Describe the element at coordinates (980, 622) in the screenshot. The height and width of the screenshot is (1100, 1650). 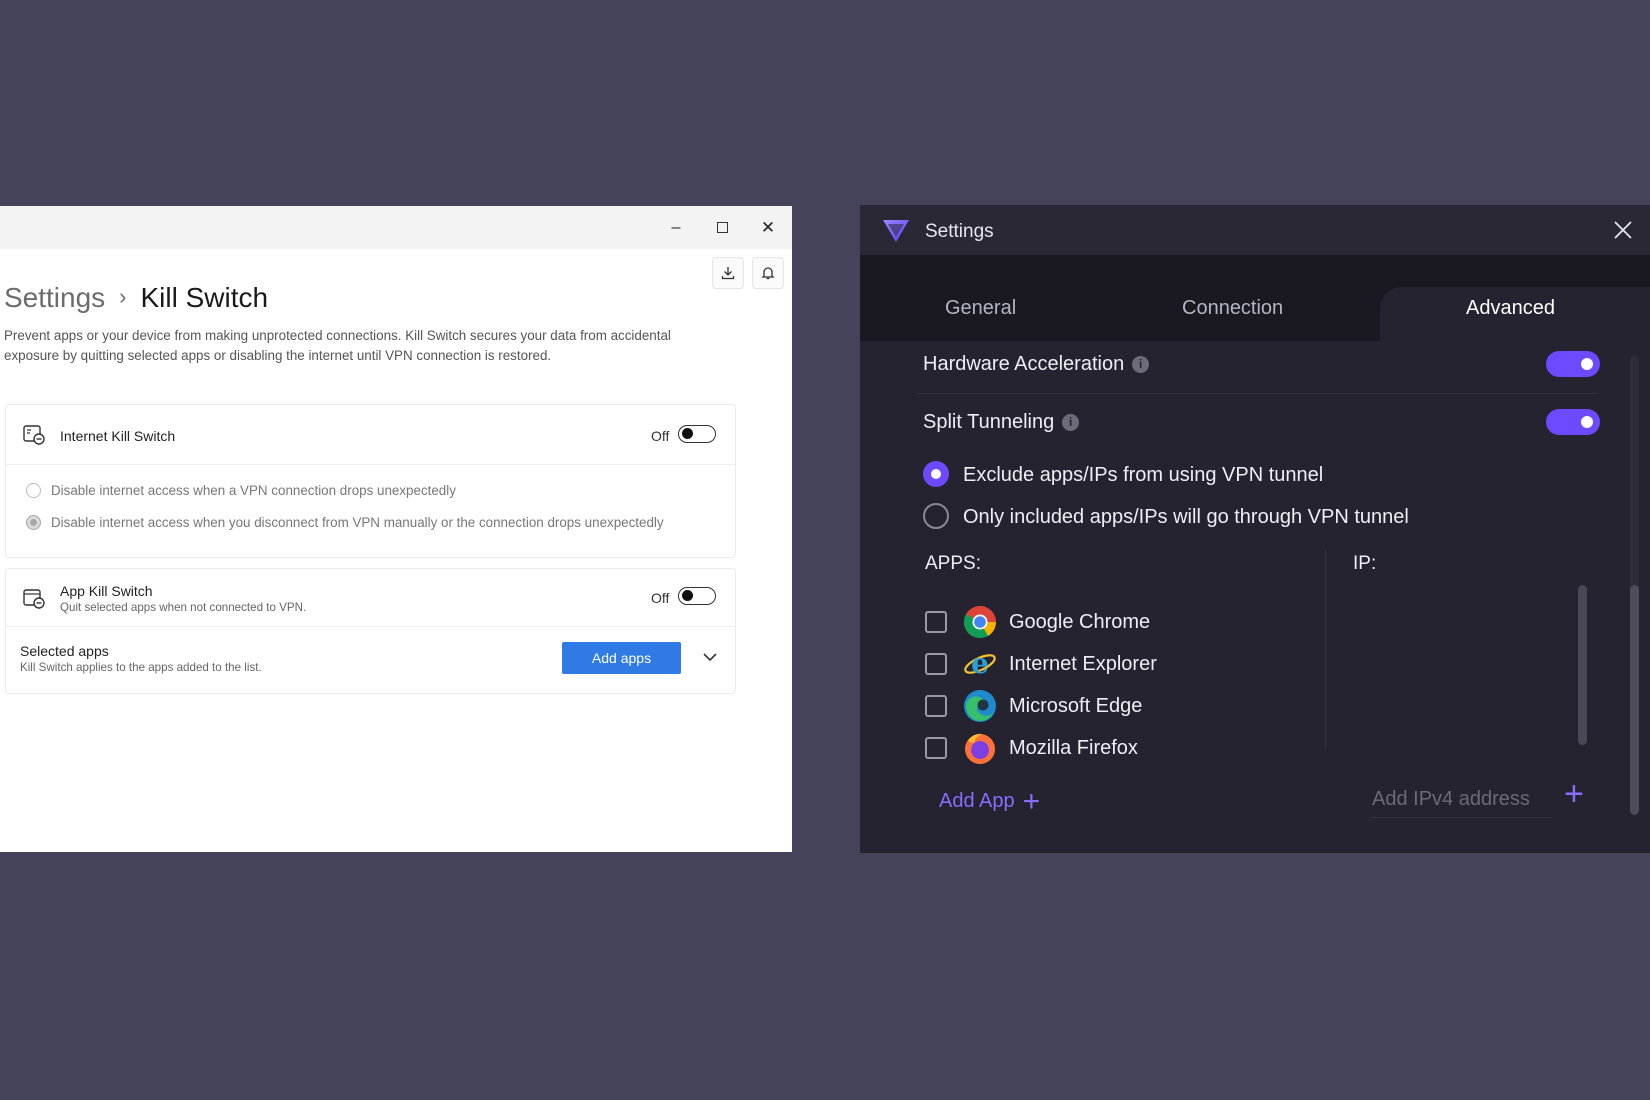
I see `chrome-icon` at that location.